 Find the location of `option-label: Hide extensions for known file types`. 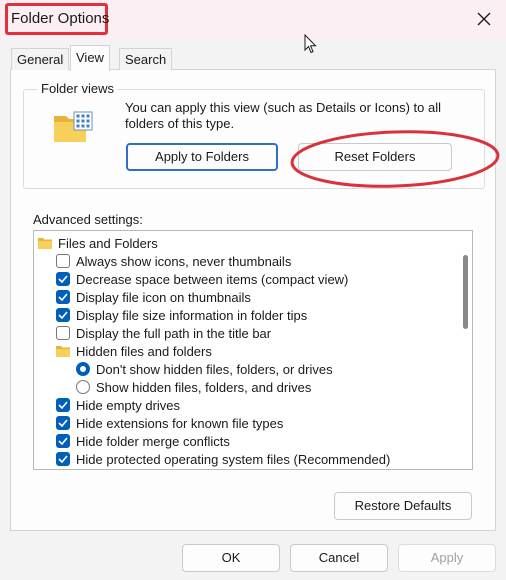

option-label: Hide extensions for known file types is located at coordinates (180, 423).